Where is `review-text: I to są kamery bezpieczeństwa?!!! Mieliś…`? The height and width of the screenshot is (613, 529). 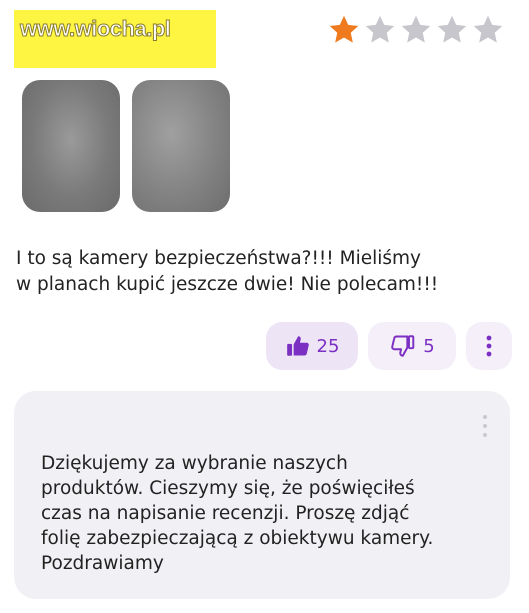 review-text: I to są kamery bezpieczeństwa?!!! Mieliś… is located at coordinates (266, 272).